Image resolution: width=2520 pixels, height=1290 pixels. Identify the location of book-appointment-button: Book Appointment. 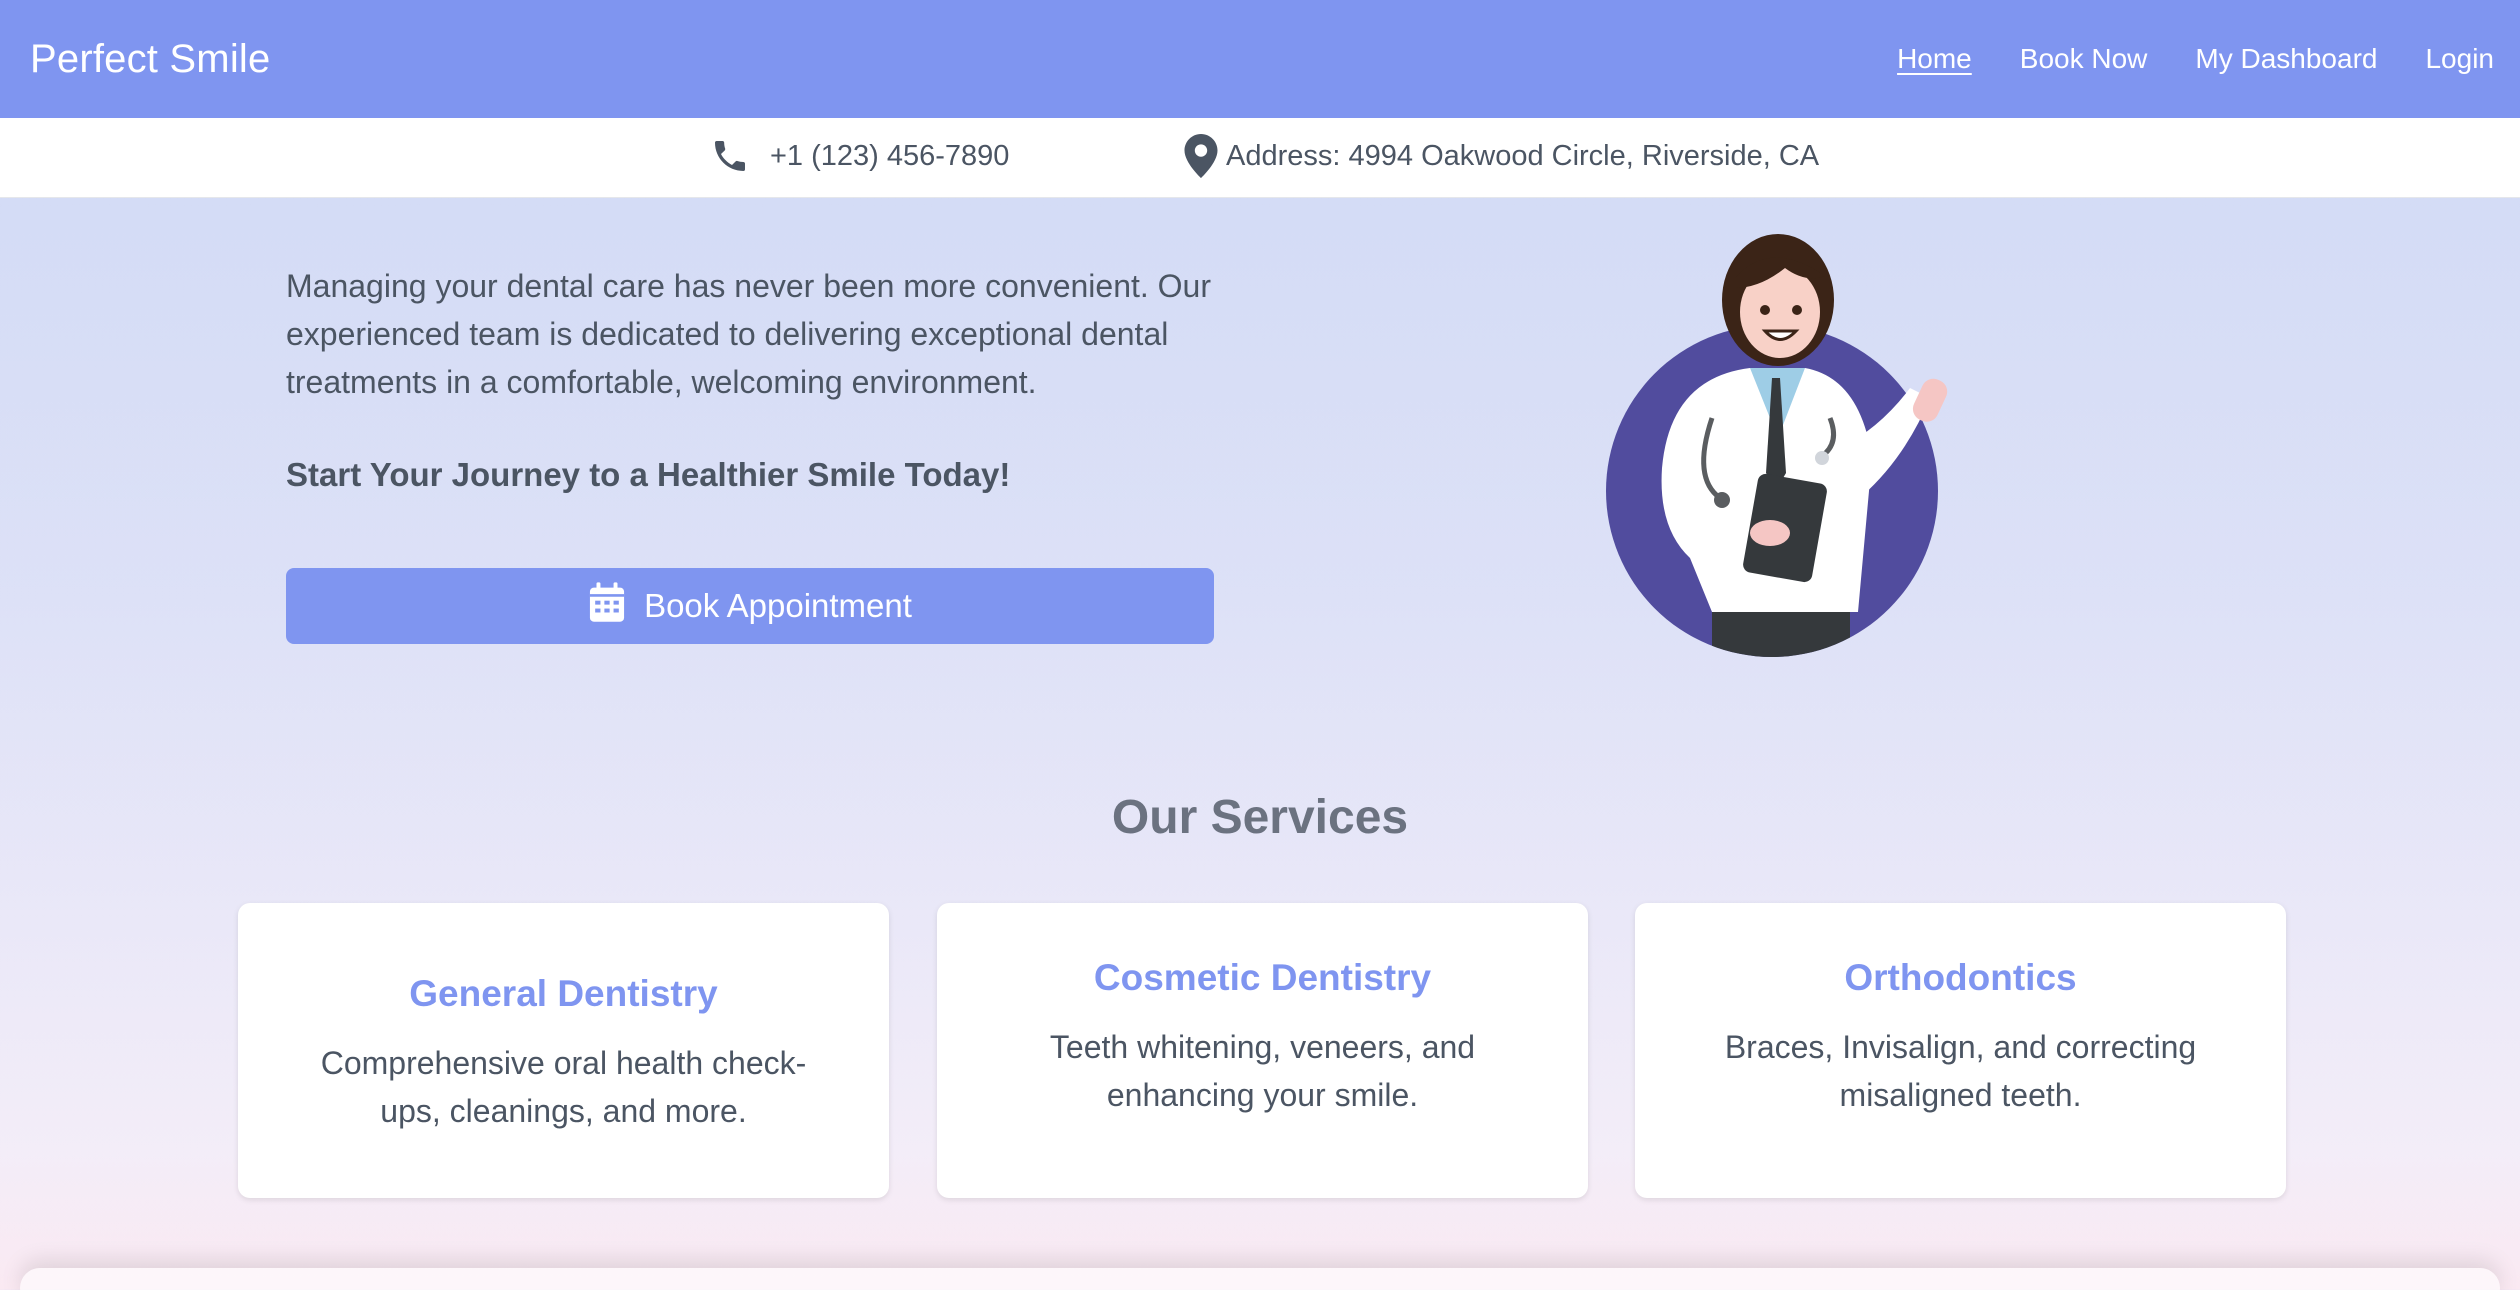
(750, 606).